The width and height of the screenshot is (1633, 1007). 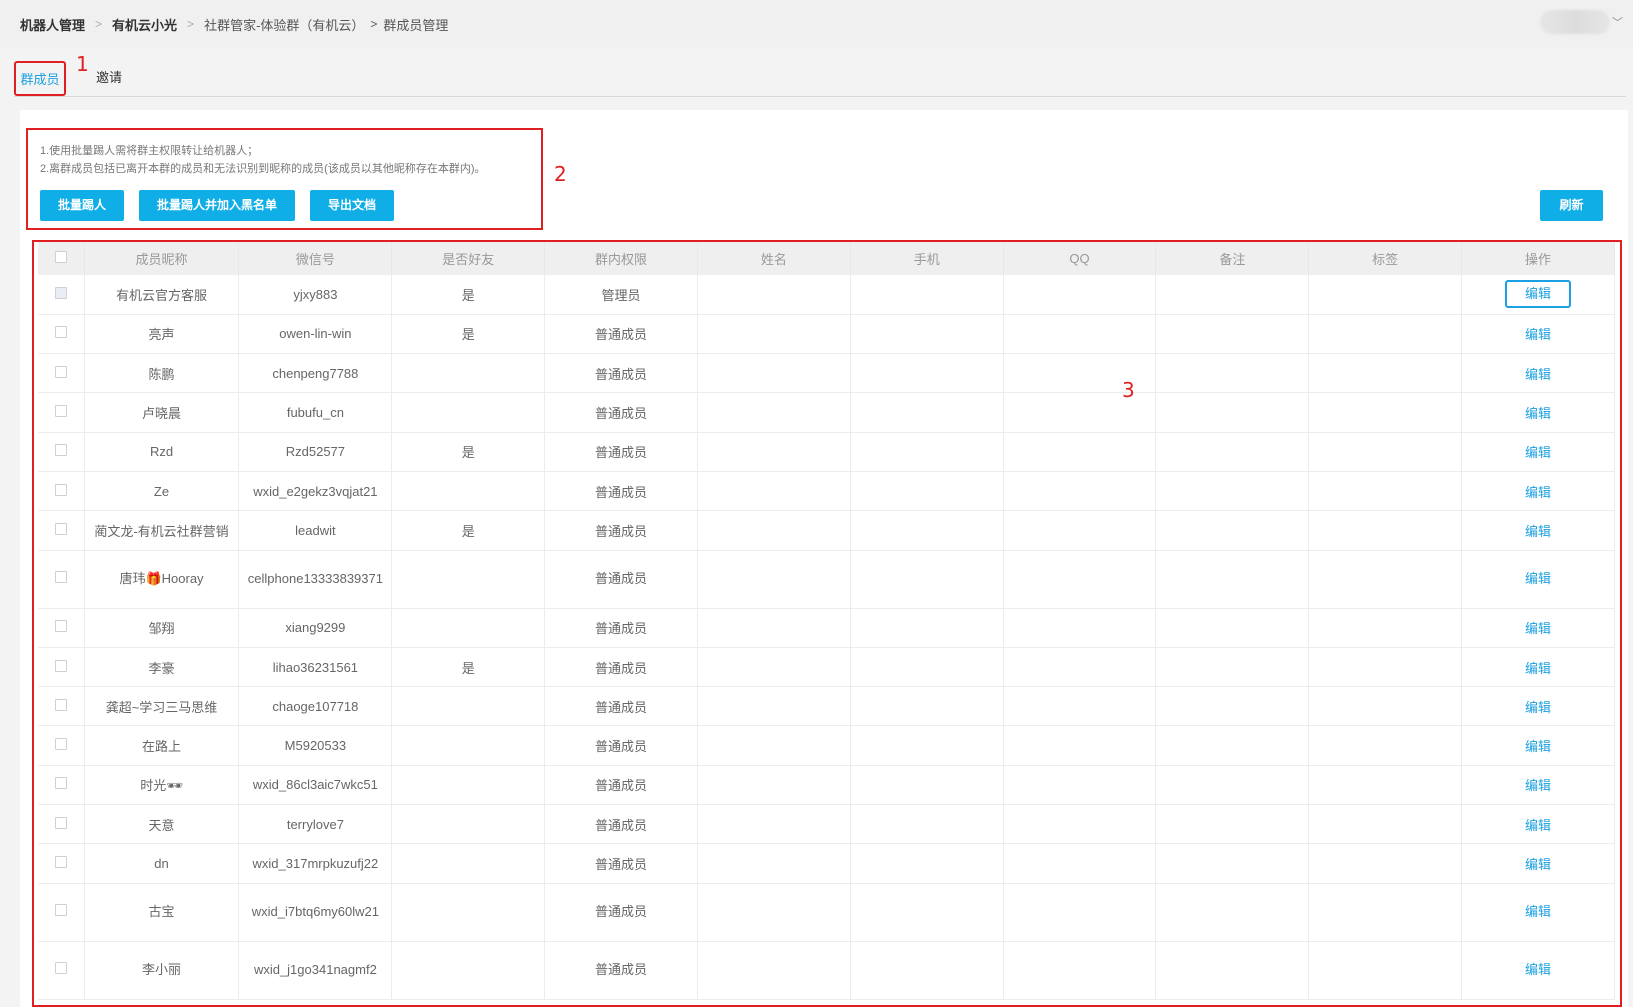 What do you see at coordinates (927, 258) in the screenshot?
I see `column-header: 手机` at bounding box center [927, 258].